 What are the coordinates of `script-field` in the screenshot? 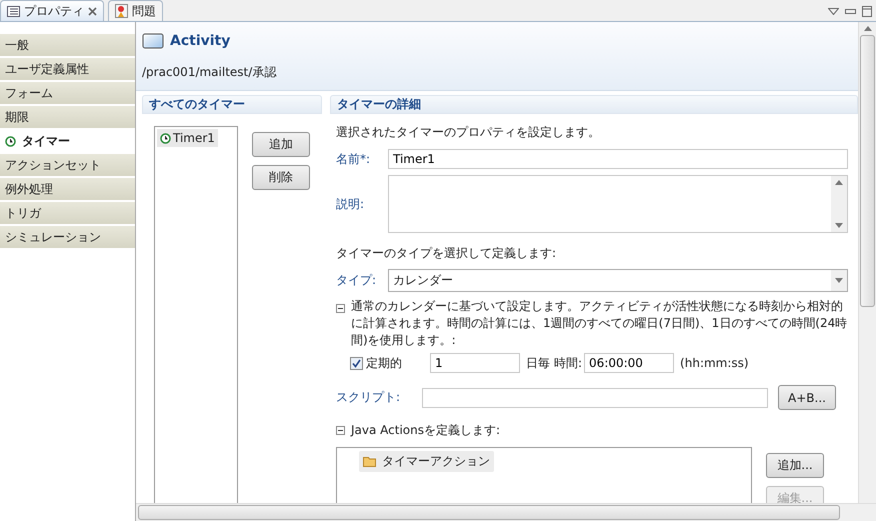 It's located at (595, 398).